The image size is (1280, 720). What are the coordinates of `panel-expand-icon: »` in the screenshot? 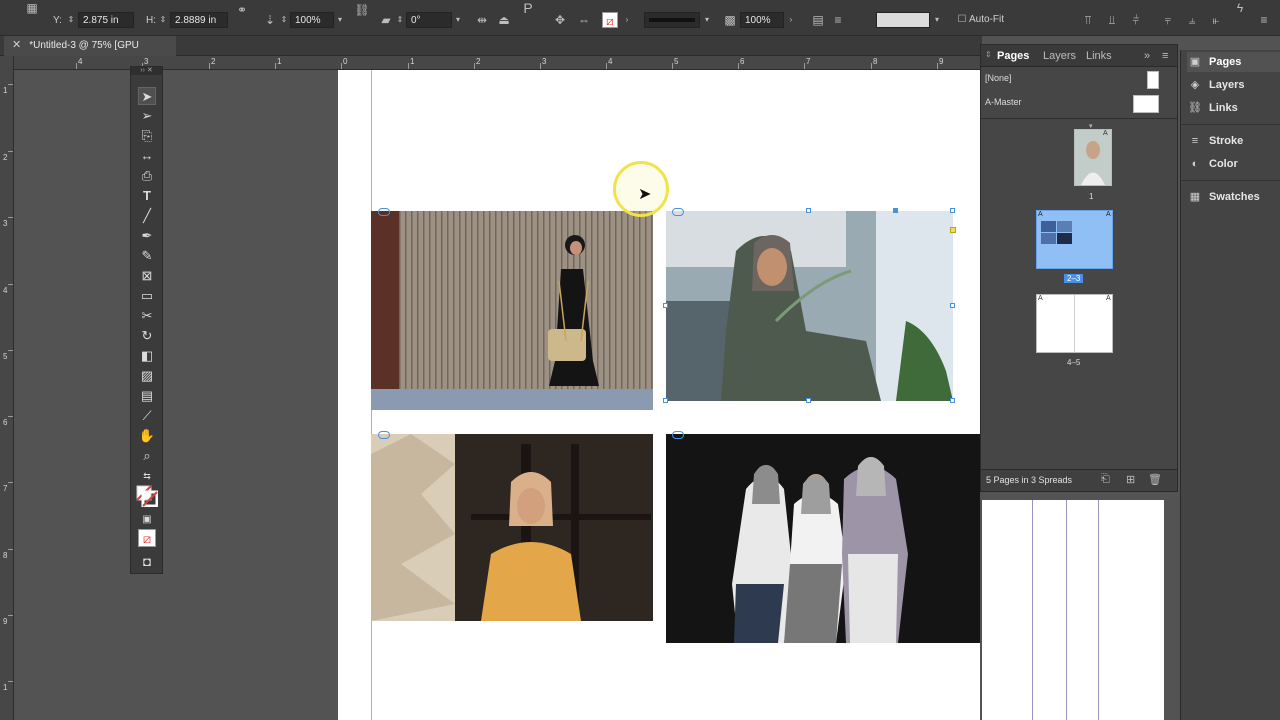 It's located at (1147, 56).